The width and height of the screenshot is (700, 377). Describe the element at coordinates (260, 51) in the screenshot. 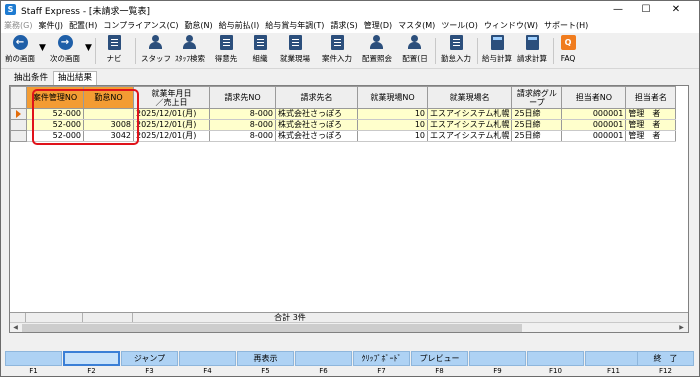

I see `org-button: 組織` at that location.